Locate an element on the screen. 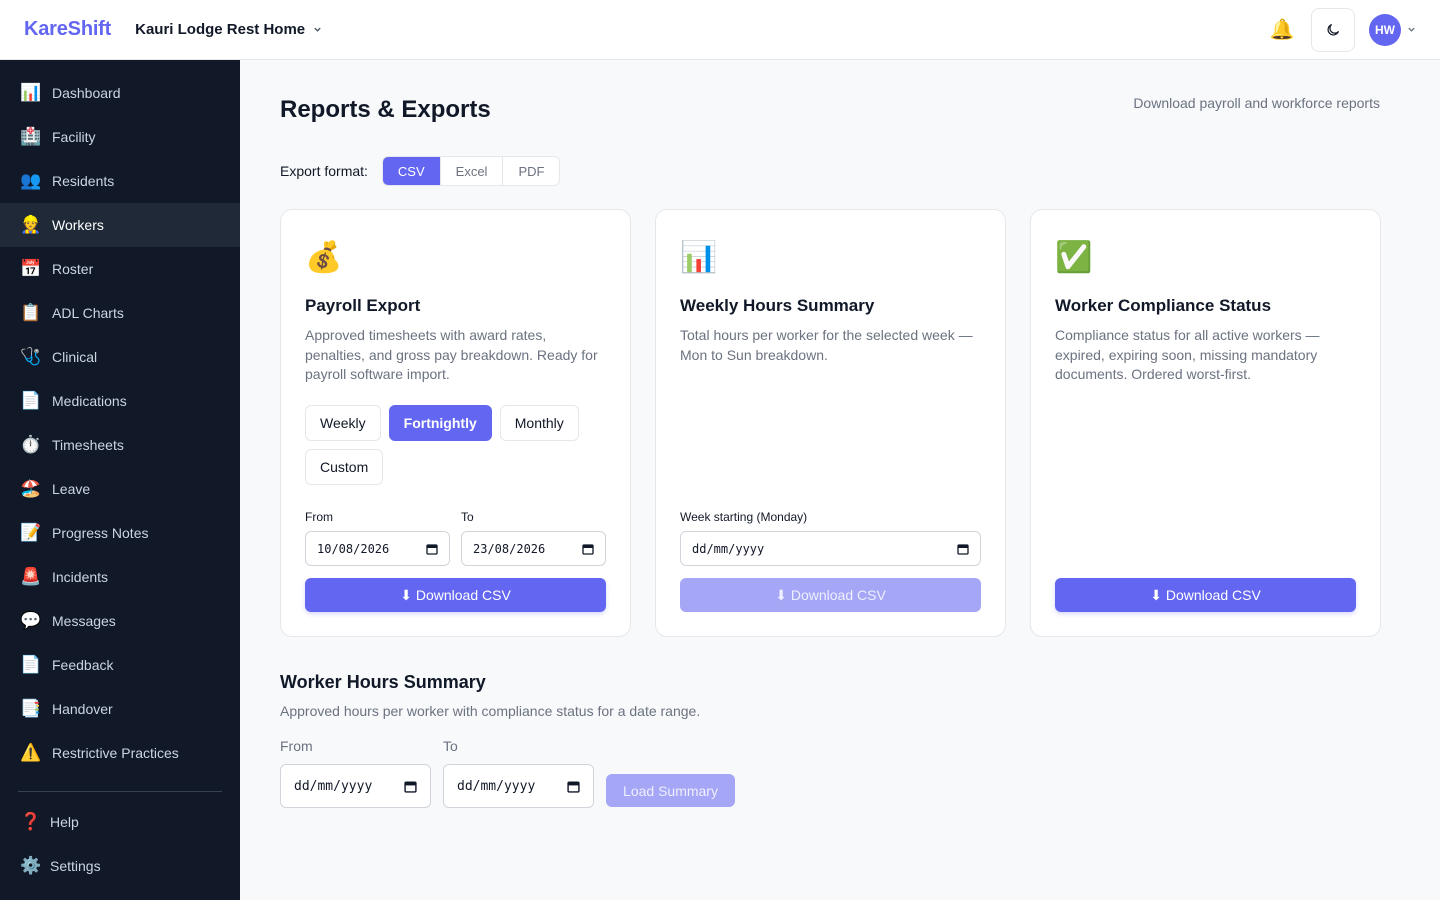 Image resolution: width=1440 pixels, height=900 pixels. export-format-row: Export format: CSV Excel PDF is located at coordinates (420, 171).